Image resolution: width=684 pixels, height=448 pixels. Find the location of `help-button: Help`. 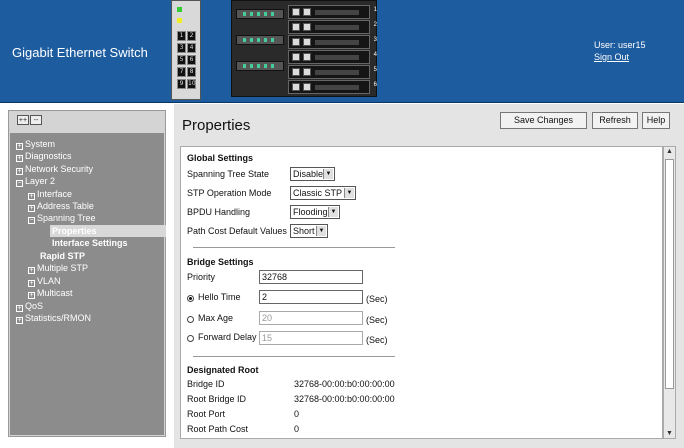

help-button: Help is located at coordinates (656, 120).